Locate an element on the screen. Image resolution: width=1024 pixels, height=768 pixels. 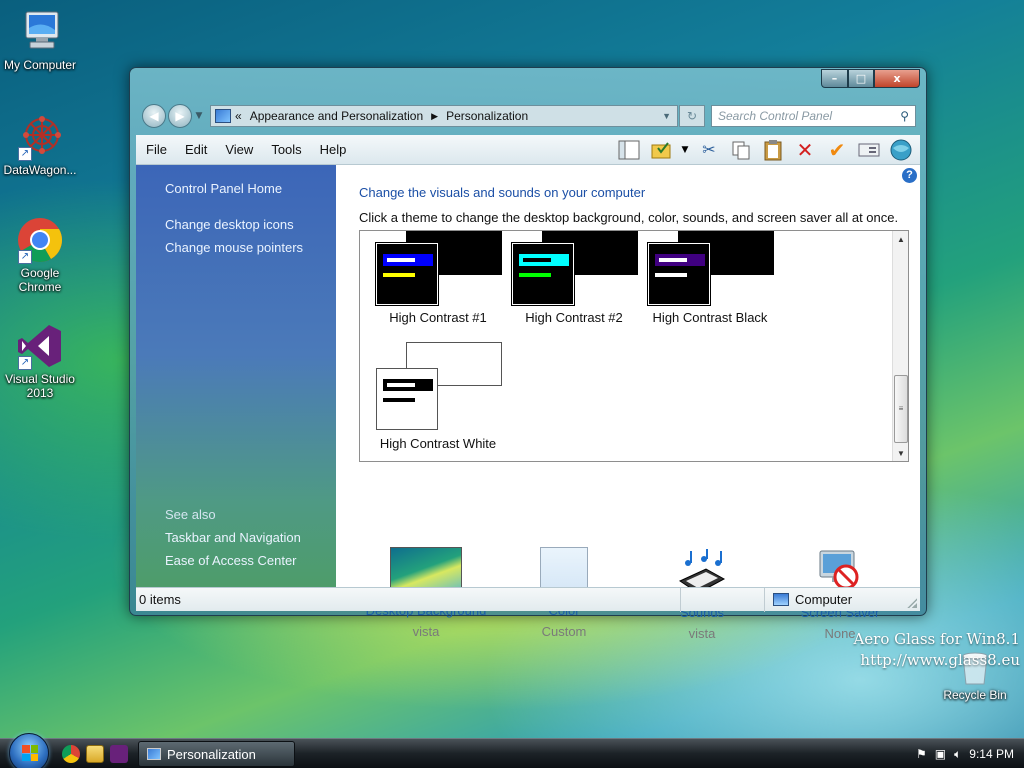
address-dropdown-icon: ▼ is located at coordinates (666, 116).